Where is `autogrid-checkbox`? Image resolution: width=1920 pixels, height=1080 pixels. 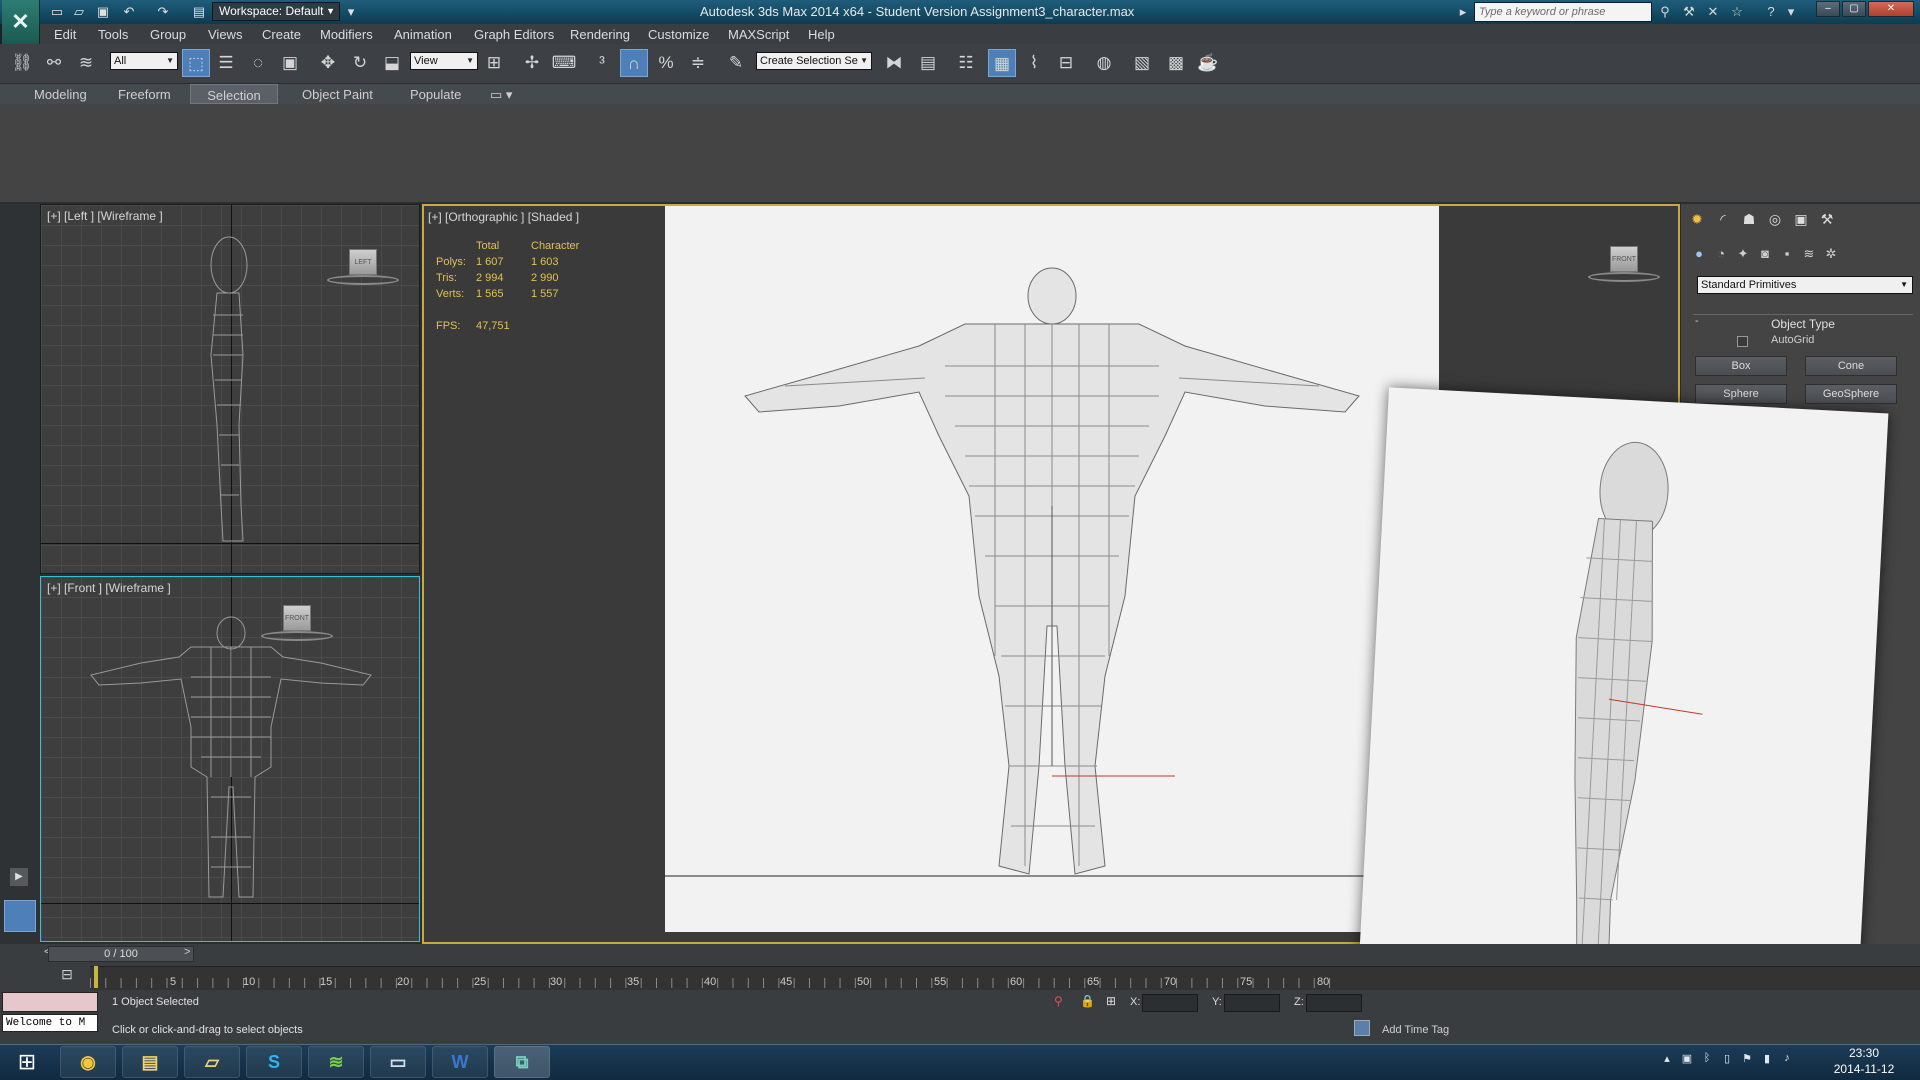
autogrid-checkbox is located at coordinates (1742, 341).